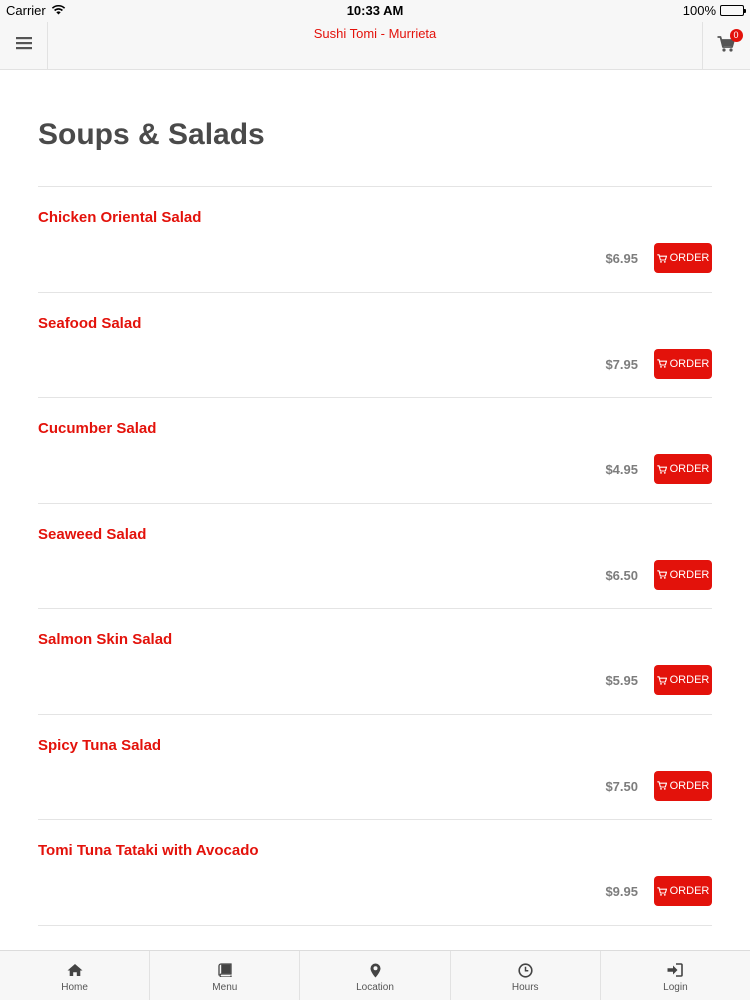 This screenshot has width=750, height=1000. What do you see at coordinates (375, 767) in the screenshot?
I see `menu-item: Spicy Tuna Salad $7.50 ORDER` at bounding box center [375, 767].